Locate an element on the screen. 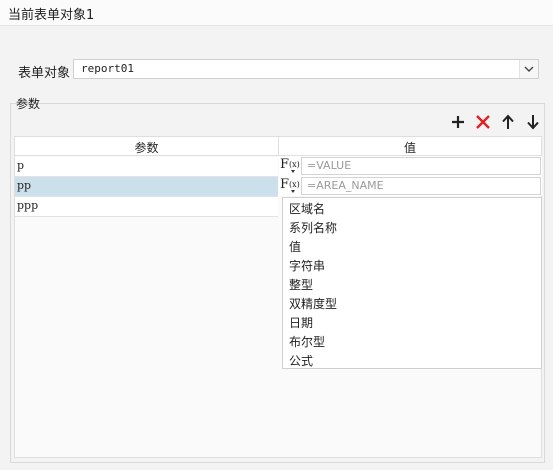  dropdown-item-string: 字符串 is located at coordinates (307, 265).